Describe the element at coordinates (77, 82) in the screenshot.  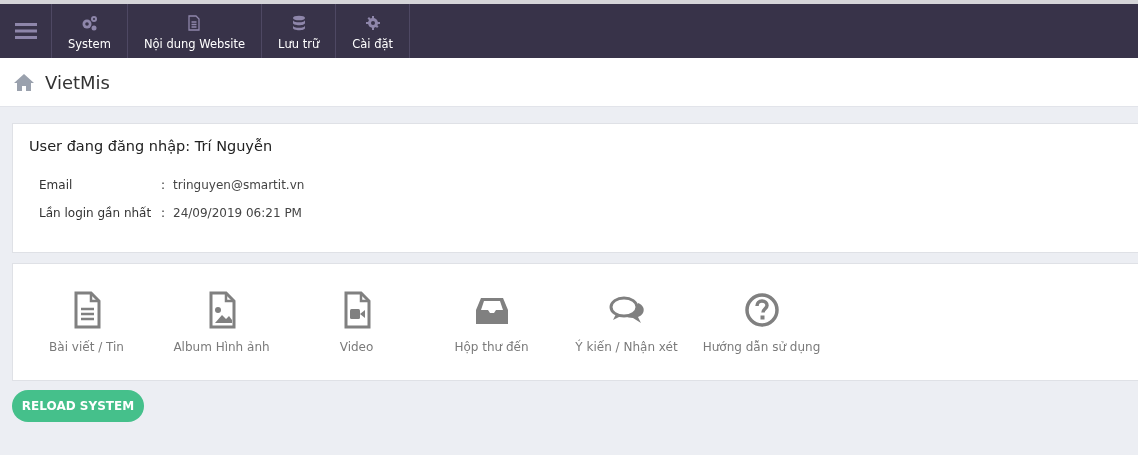
I see `page-title: VietMis` at that location.